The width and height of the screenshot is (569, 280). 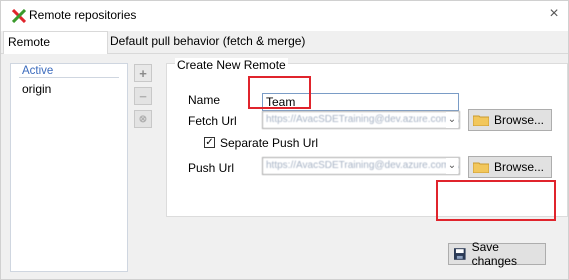 I want to click on minus-icon: −, so click(x=143, y=96).